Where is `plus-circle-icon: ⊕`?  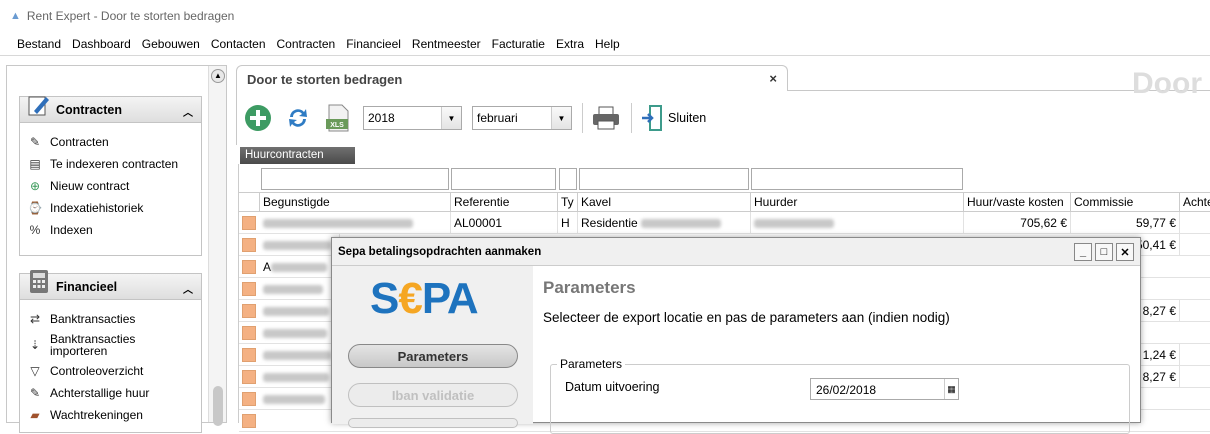
plus-circle-icon: ⊕ is located at coordinates (35, 186).